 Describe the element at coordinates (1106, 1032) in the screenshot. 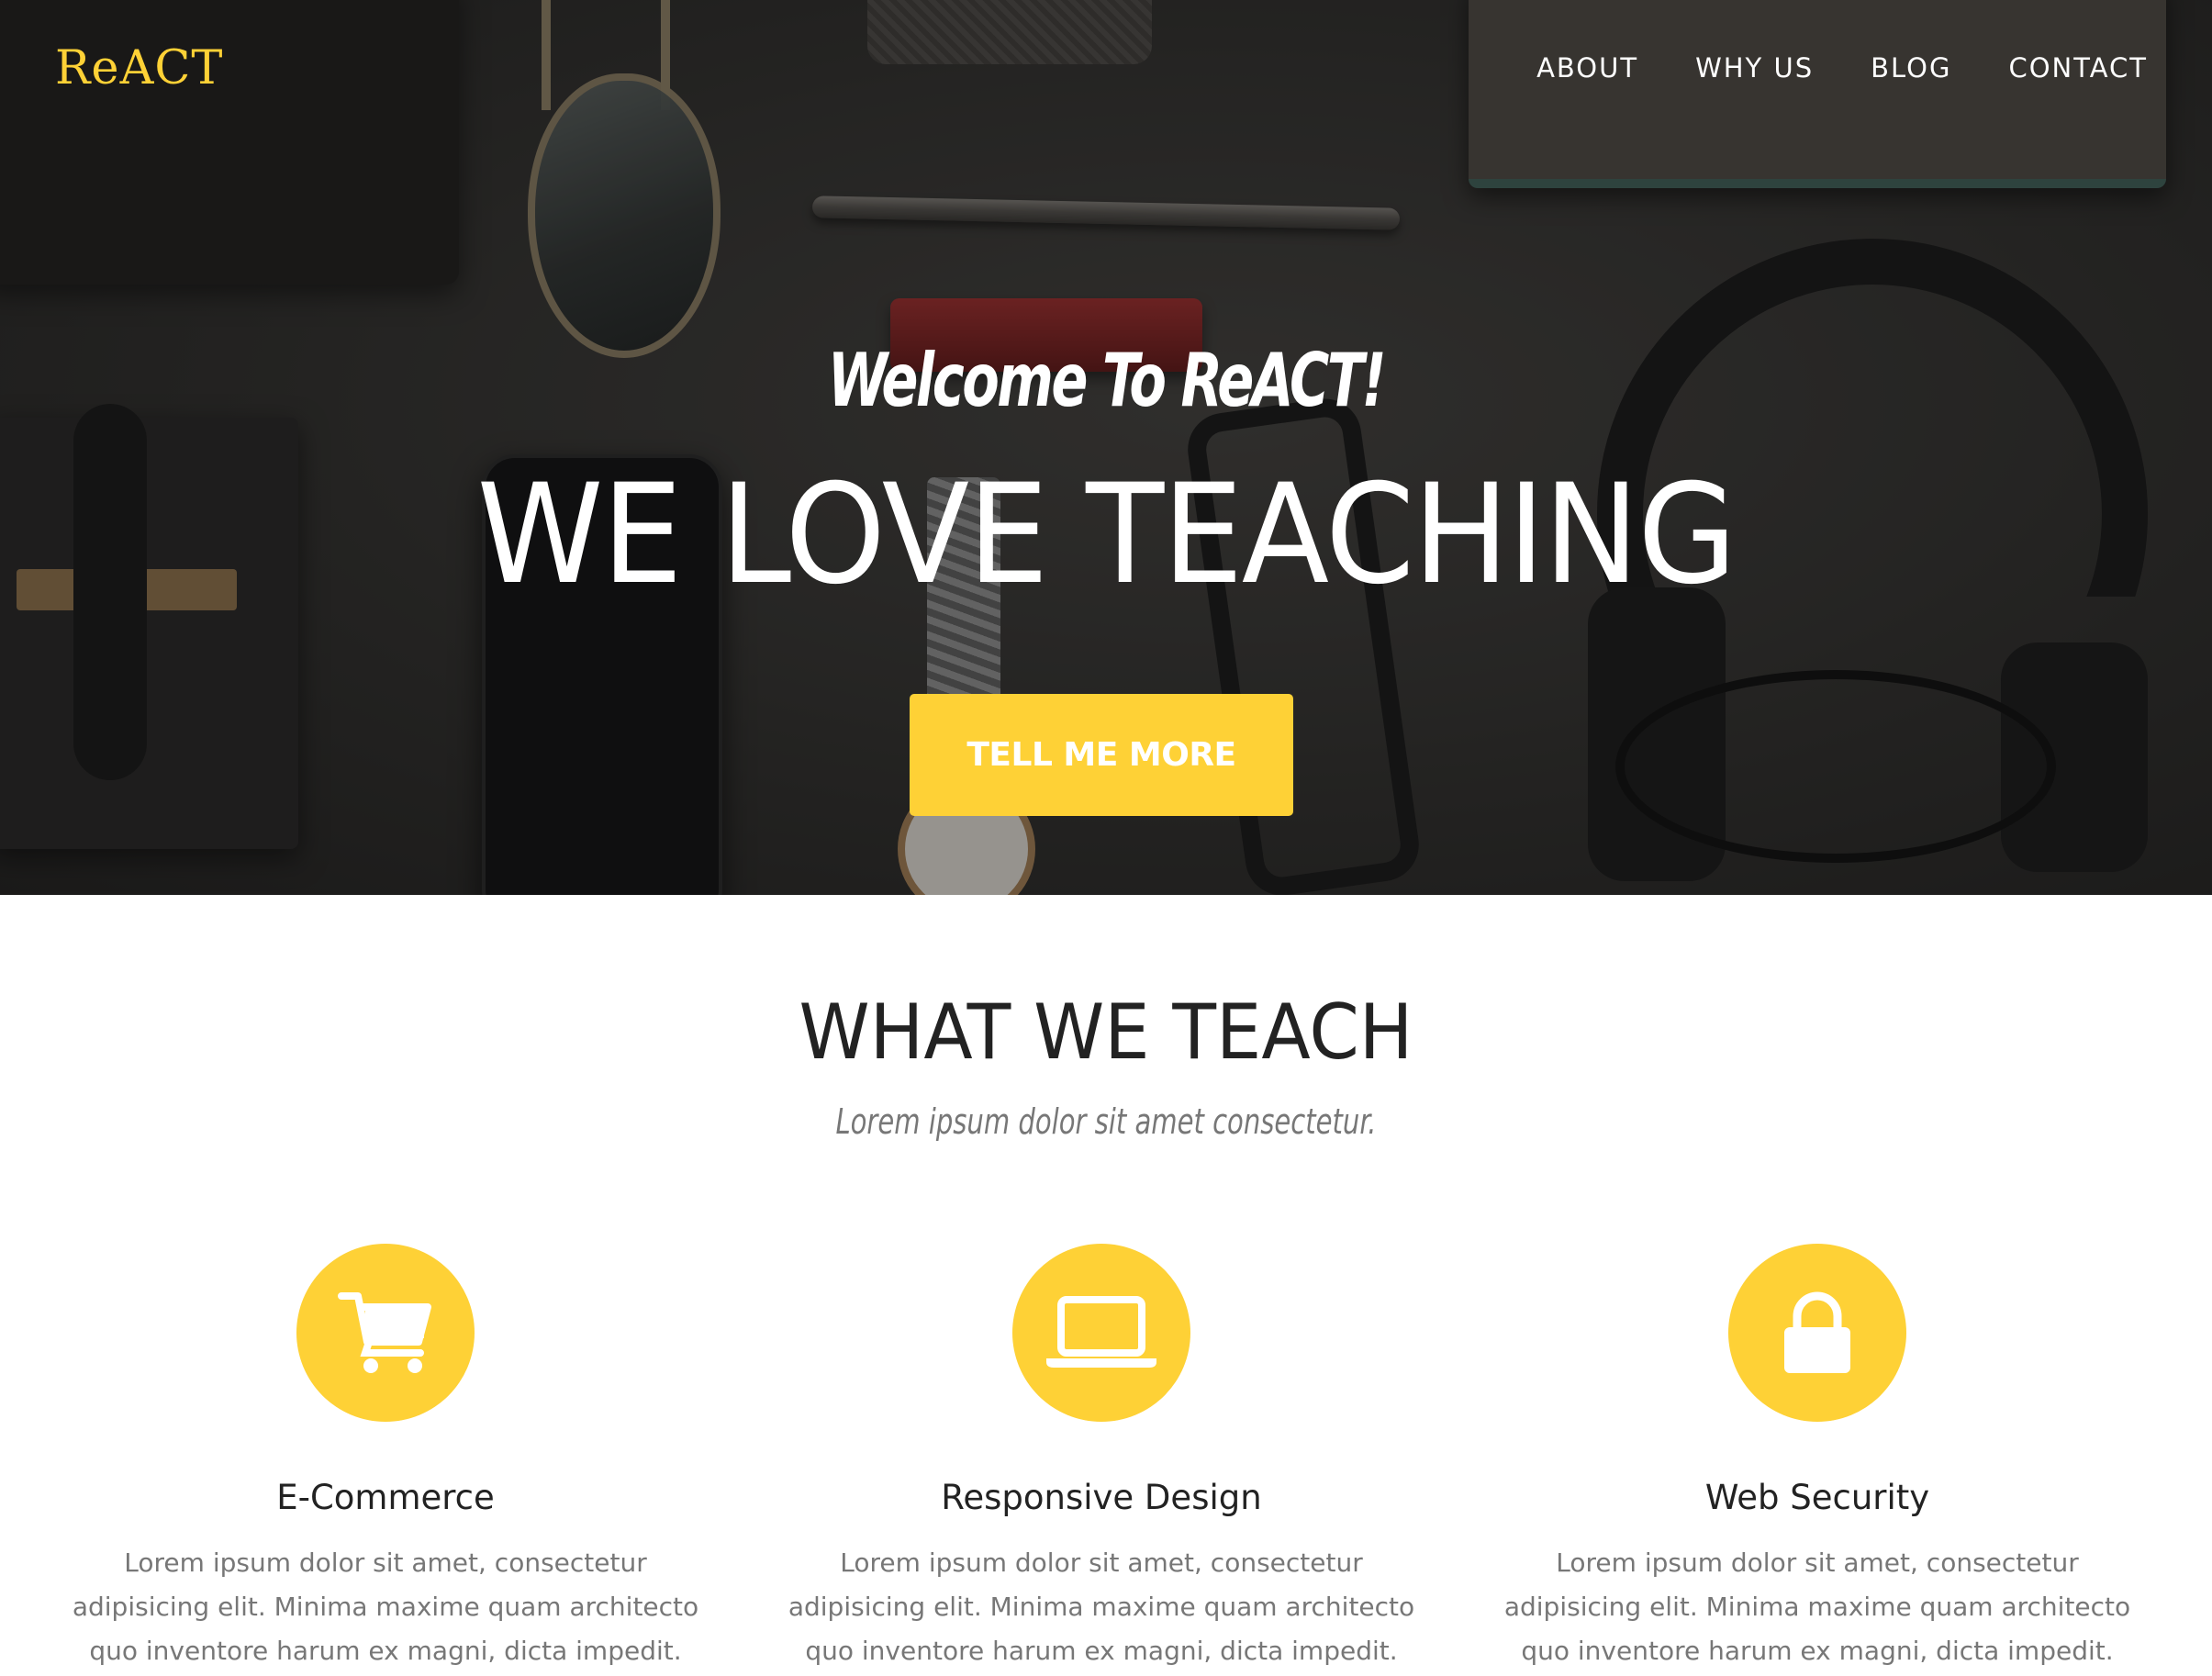

I see `section-title: WHAT WE TEACH` at that location.